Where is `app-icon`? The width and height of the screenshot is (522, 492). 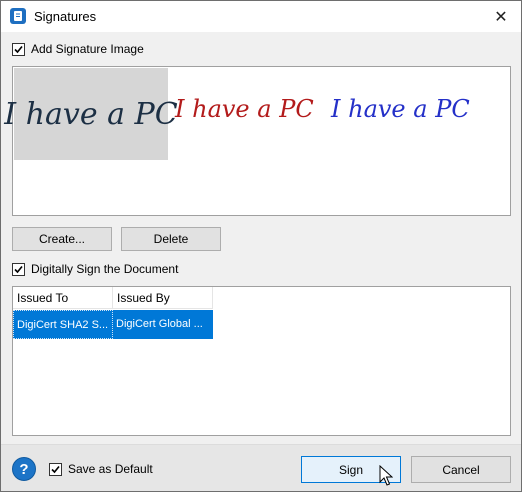
app-icon is located at coordinates (18, 16).